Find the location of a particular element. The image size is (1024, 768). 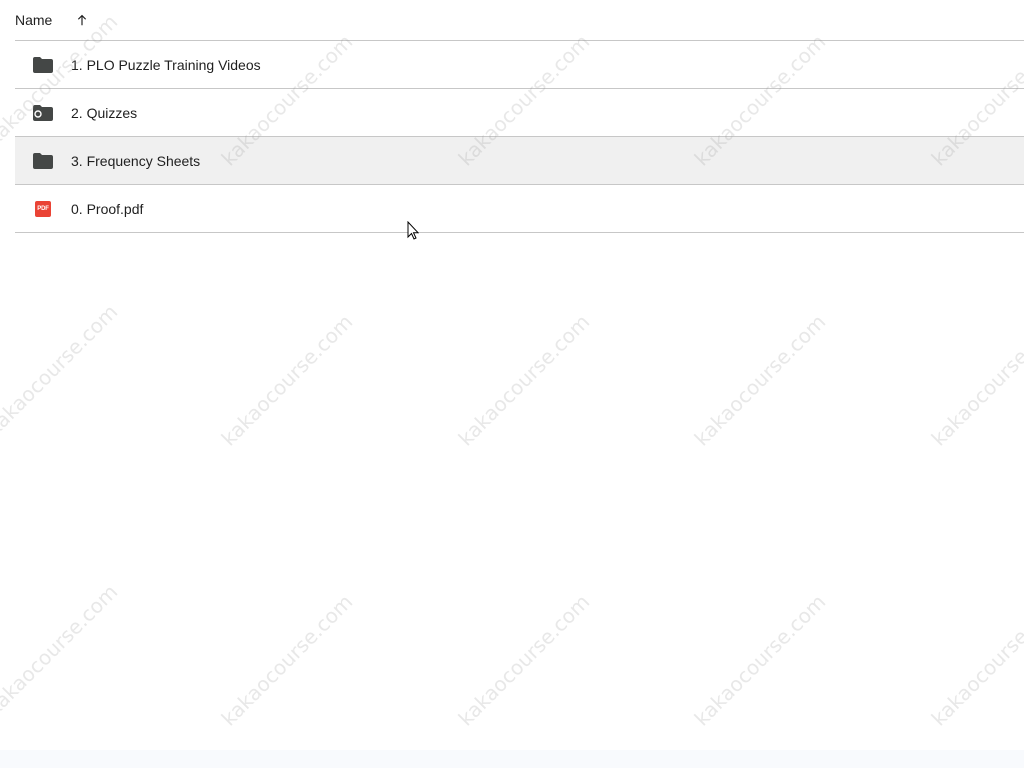

list-header: Name is located at coordinates (519, 20).